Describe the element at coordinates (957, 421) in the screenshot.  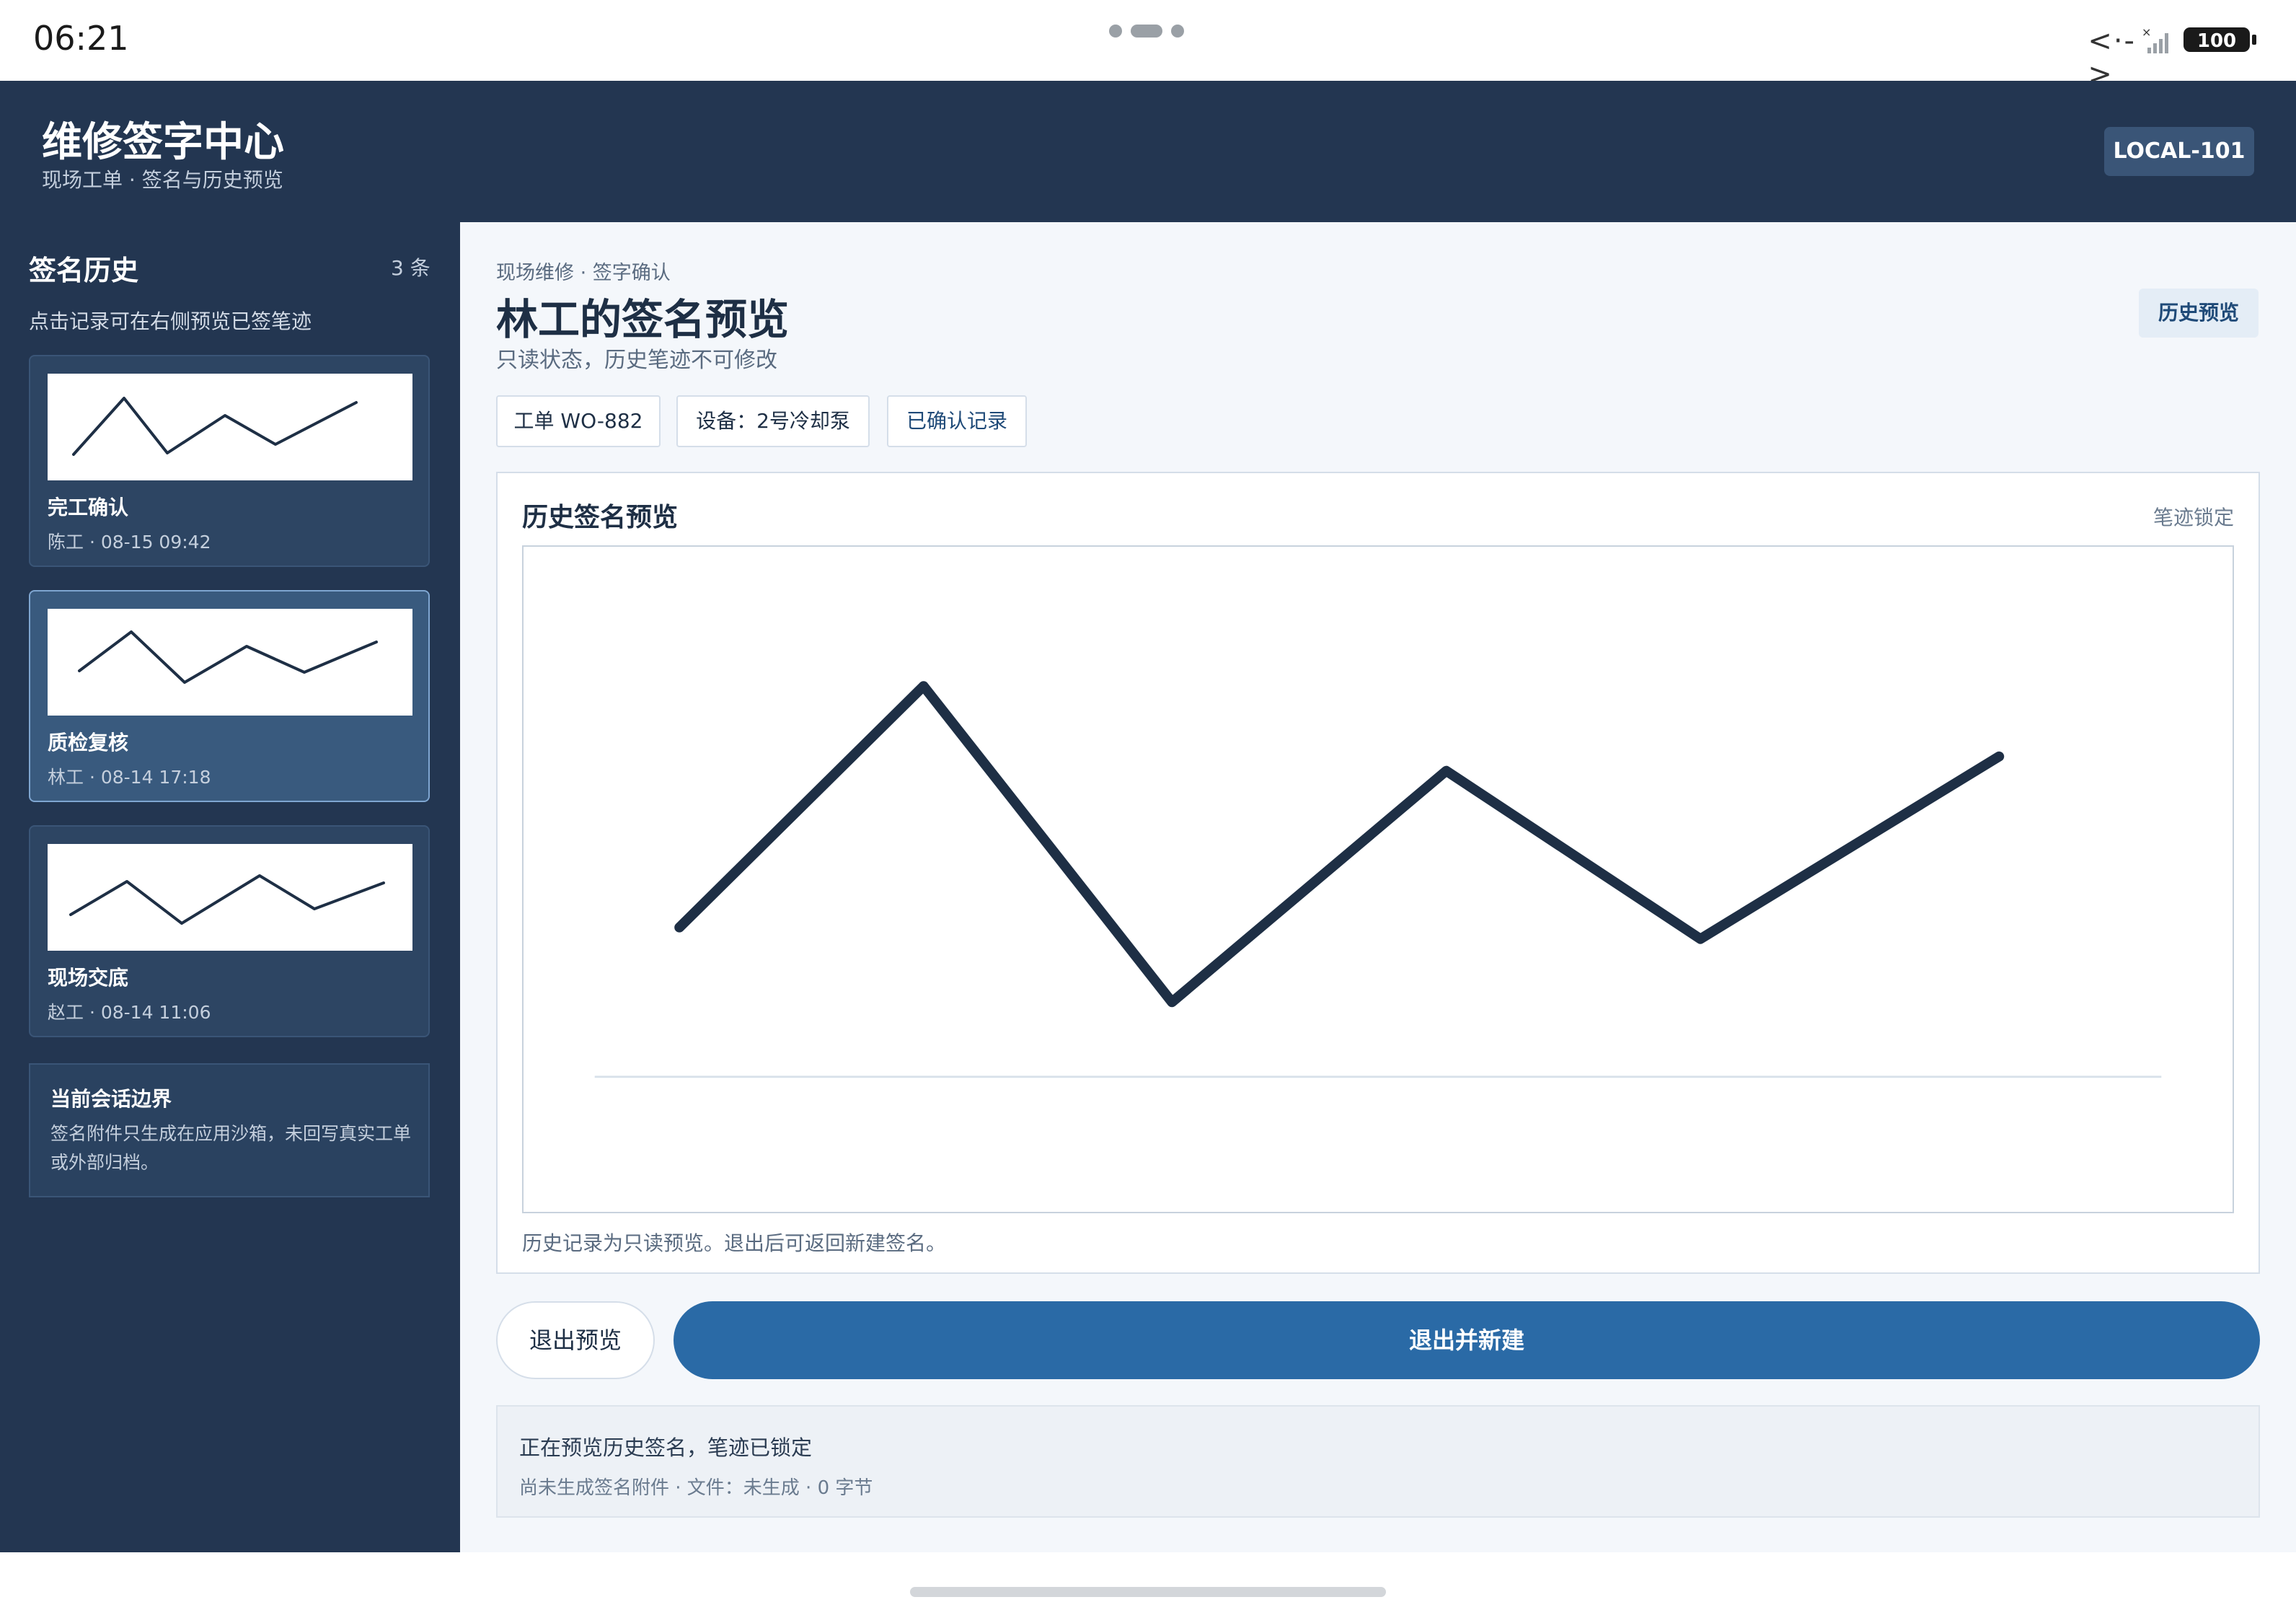
I see `confirmed-chip: 已确认记录` at that location.